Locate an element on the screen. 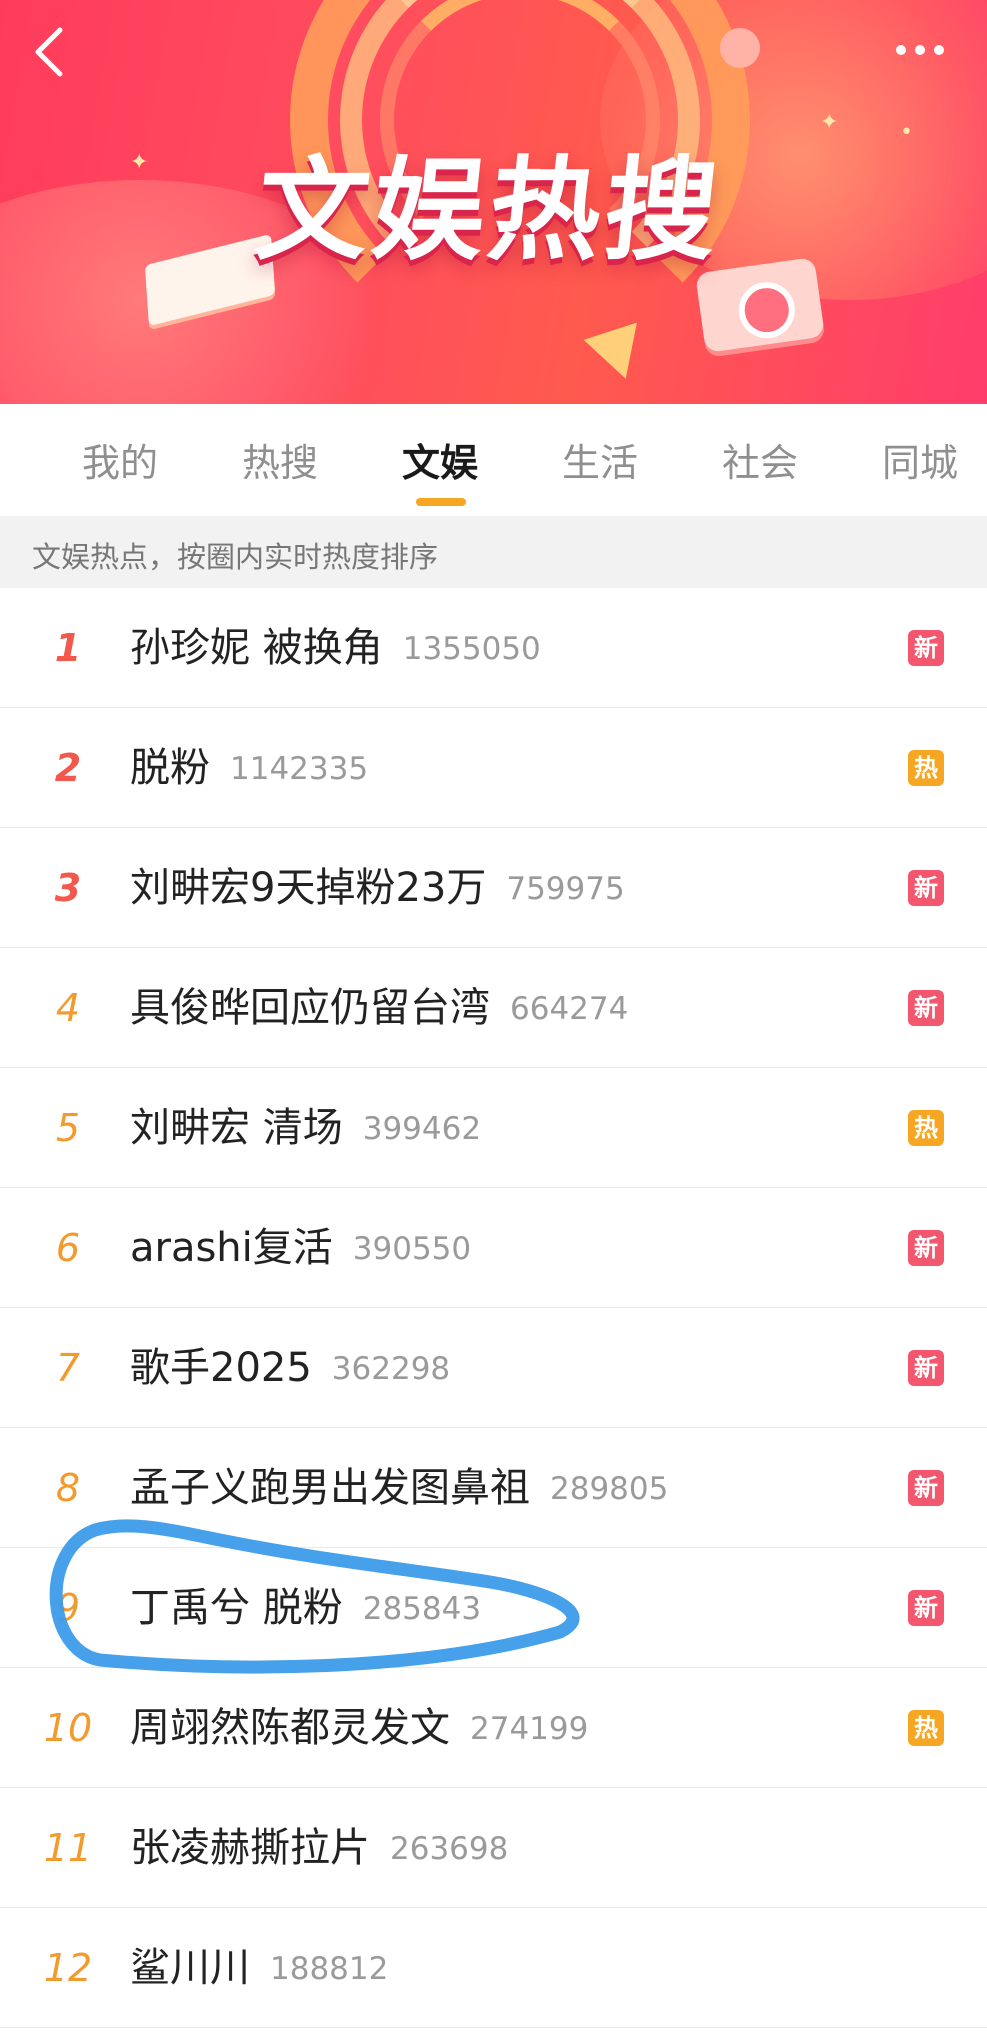 This screenshot has width=987, height=2032. rank-number: 7 is located at coordinates (68, 1368).